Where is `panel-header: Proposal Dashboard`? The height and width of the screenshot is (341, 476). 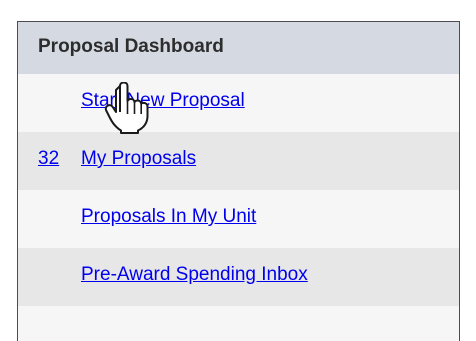 panel-header: Proposal Dashboard is located at coordinates (238, 48).